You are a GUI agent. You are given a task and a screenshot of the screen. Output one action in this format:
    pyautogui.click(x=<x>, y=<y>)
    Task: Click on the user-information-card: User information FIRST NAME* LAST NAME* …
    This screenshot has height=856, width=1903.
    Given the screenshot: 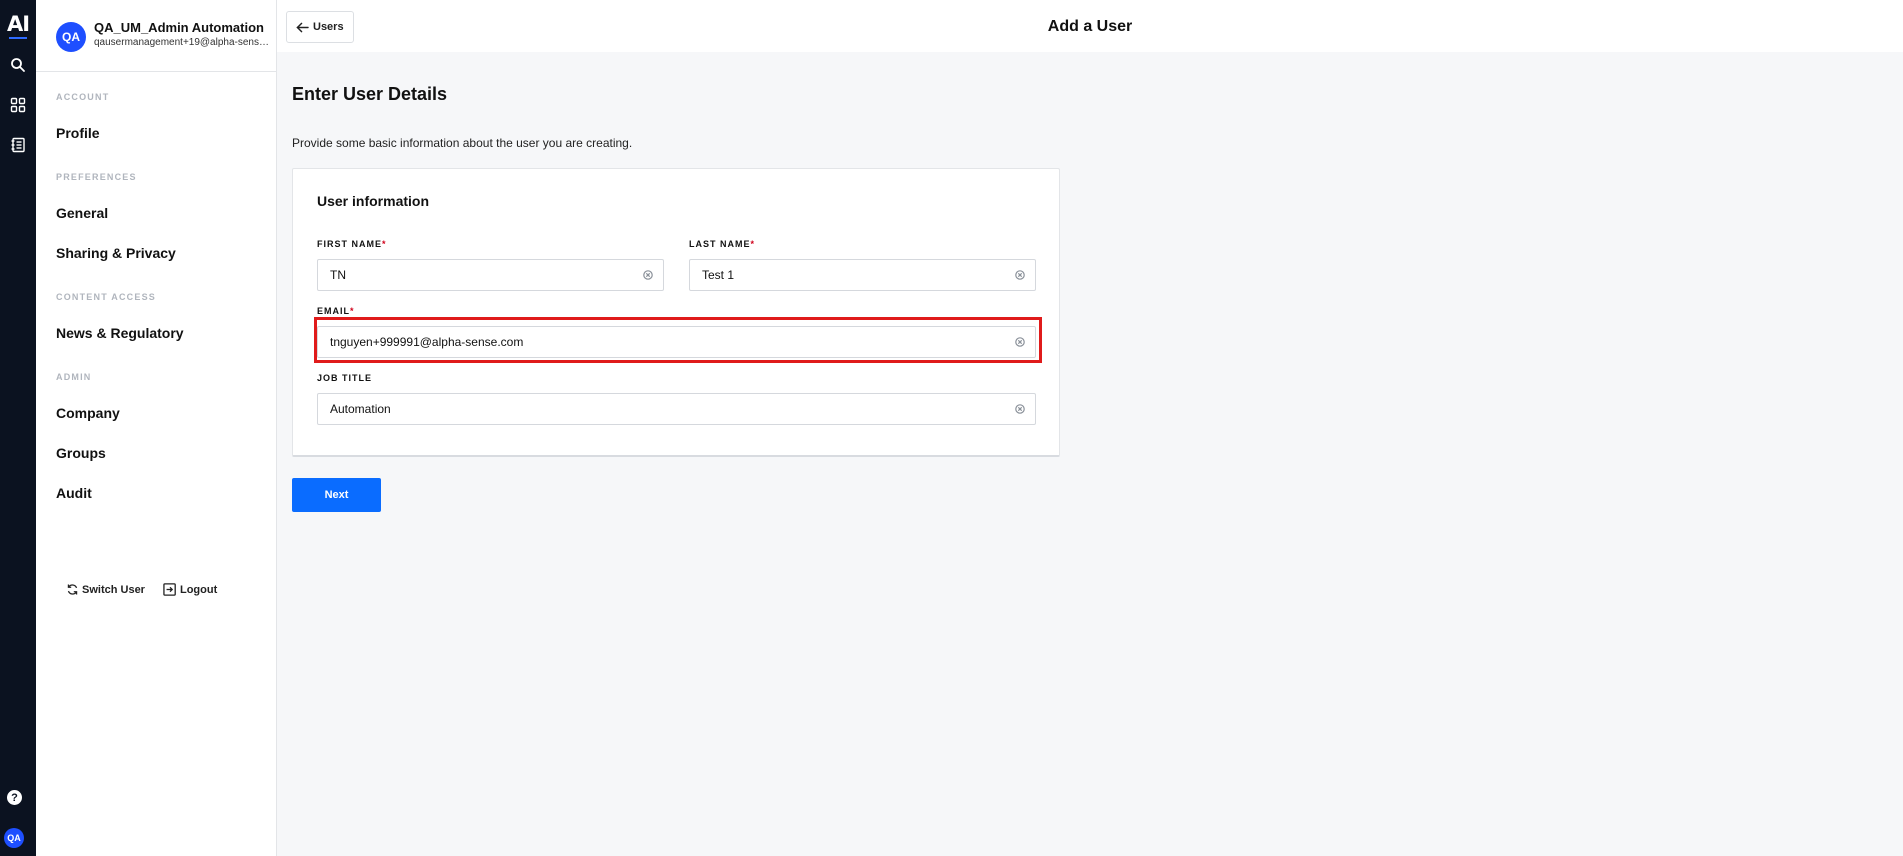 What is the action you would take?
    pyautogui.click(x=676, y=312)
    